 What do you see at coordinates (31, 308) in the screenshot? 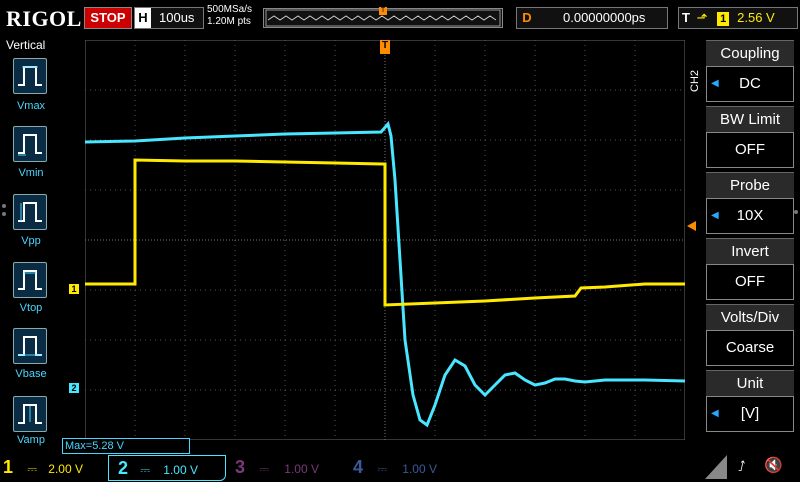
I see `vtop-label: Vtop` at bounding box center [31, 308].